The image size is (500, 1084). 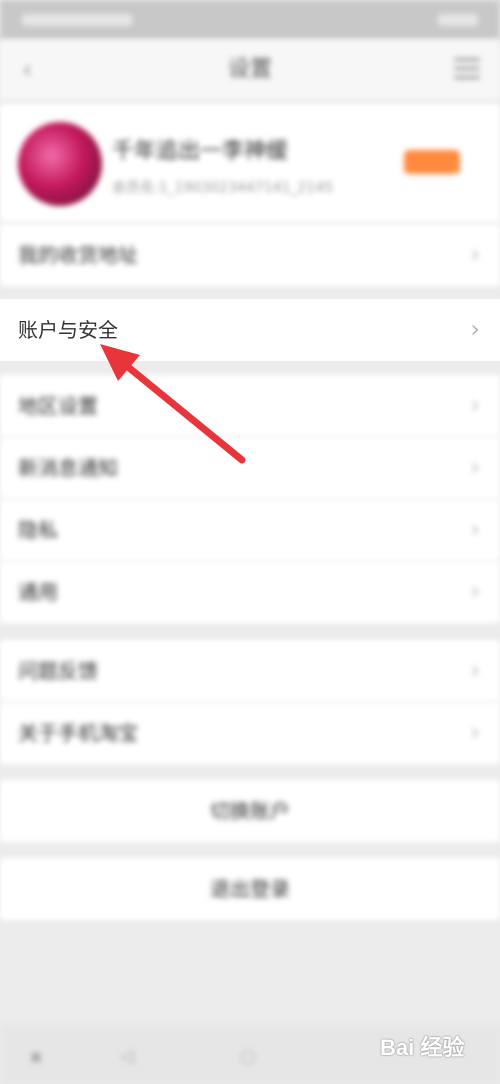 I want to click on nav-bar: ‹ 设置, so click(x=250, y=70).